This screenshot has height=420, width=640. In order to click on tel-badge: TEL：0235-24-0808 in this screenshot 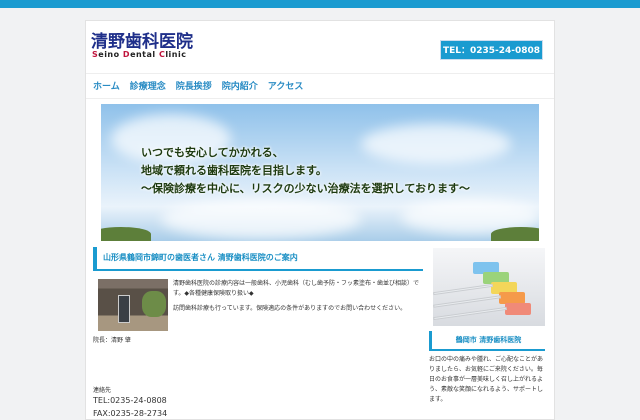, I will do `click(491, 50)`.